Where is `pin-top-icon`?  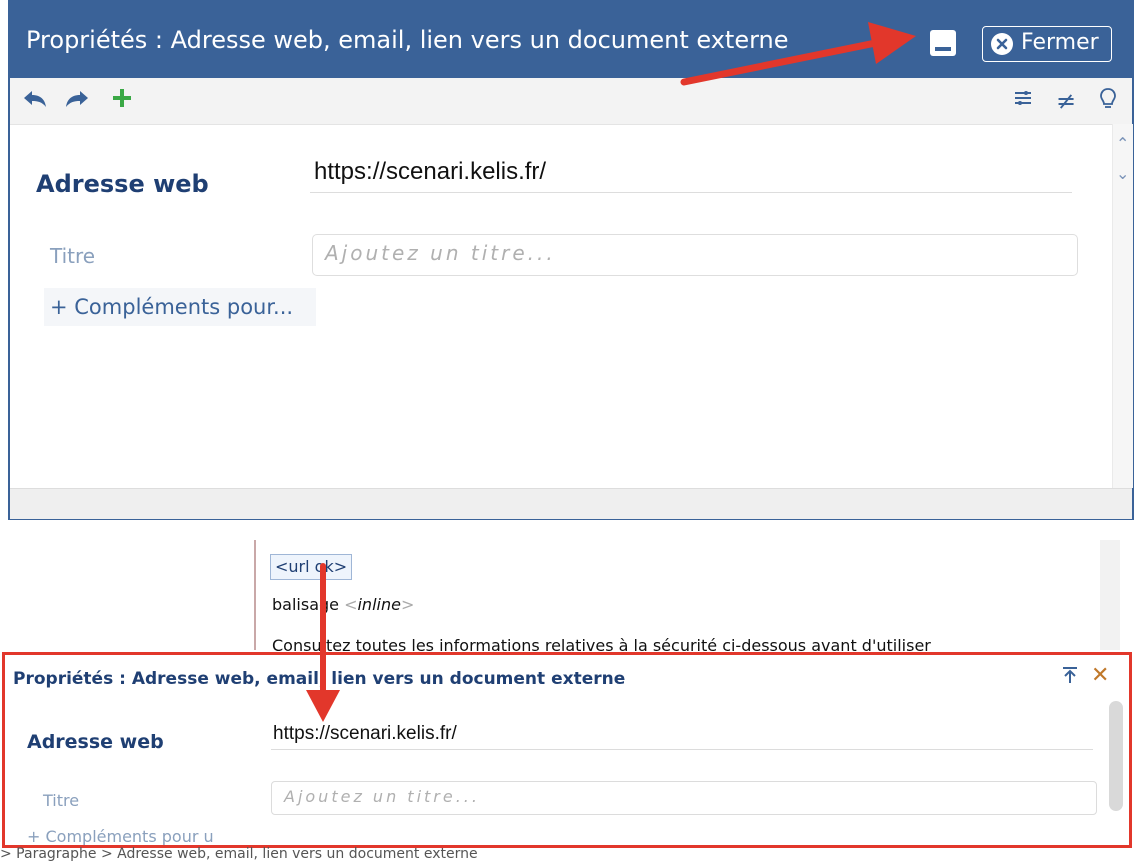
pin-top-icon is located at coordinates (1070, 677).